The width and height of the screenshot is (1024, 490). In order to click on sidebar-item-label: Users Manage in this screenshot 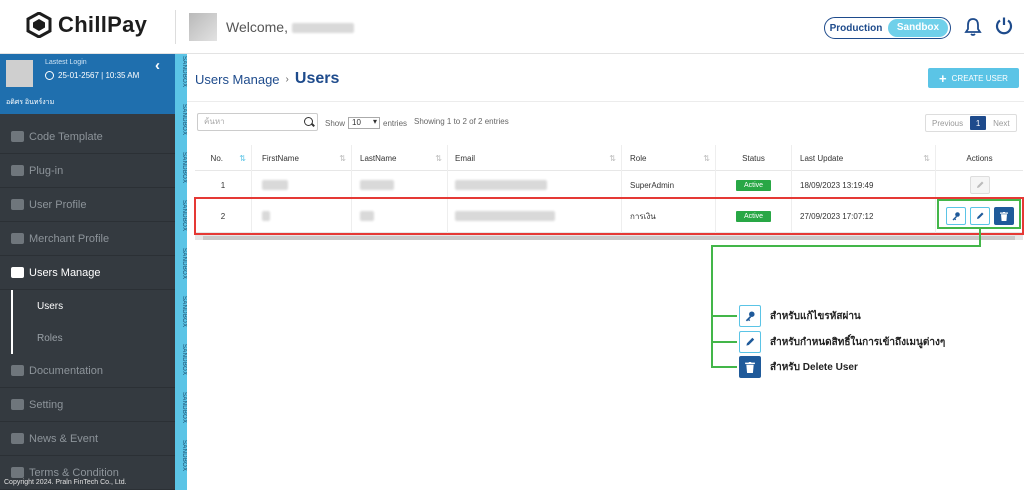, I will do `click(65, 272)`.